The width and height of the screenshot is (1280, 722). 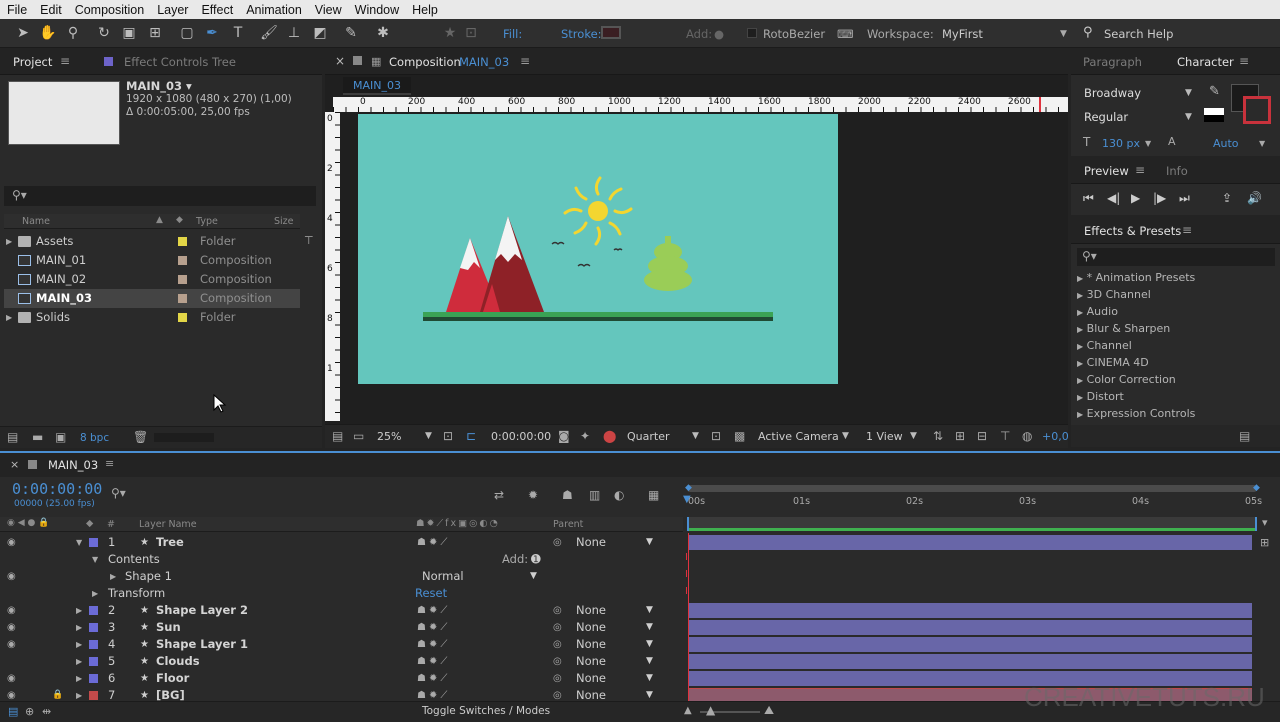 I want to click on search-help-input: Search Help, so click(x=1138, y=34).